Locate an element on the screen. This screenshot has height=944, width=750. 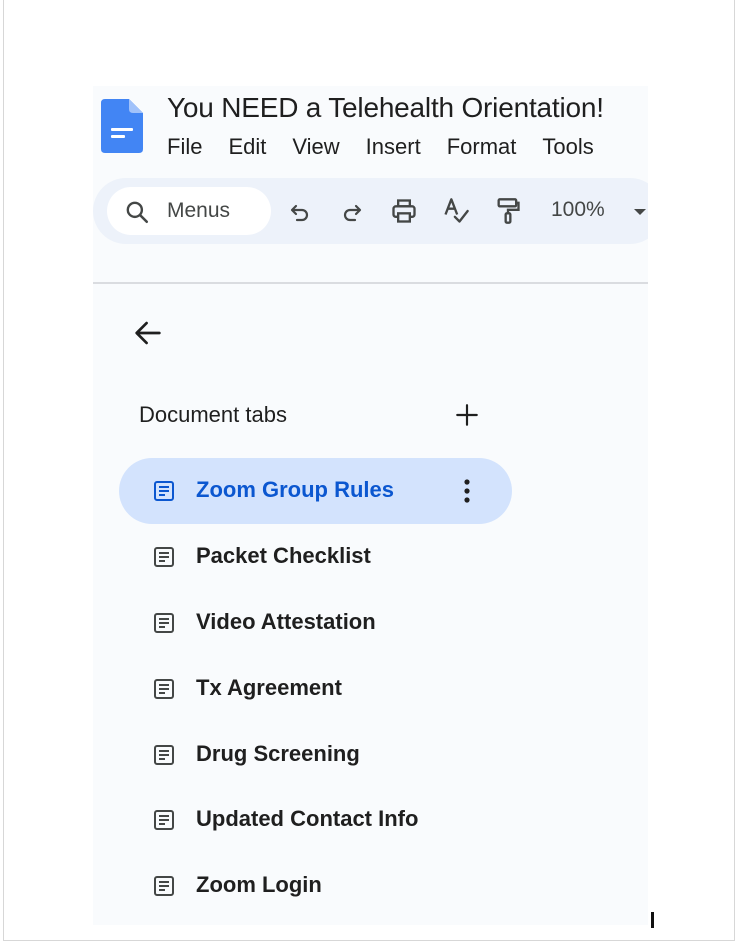
paint-format-button is located at coordinates (508, 211).